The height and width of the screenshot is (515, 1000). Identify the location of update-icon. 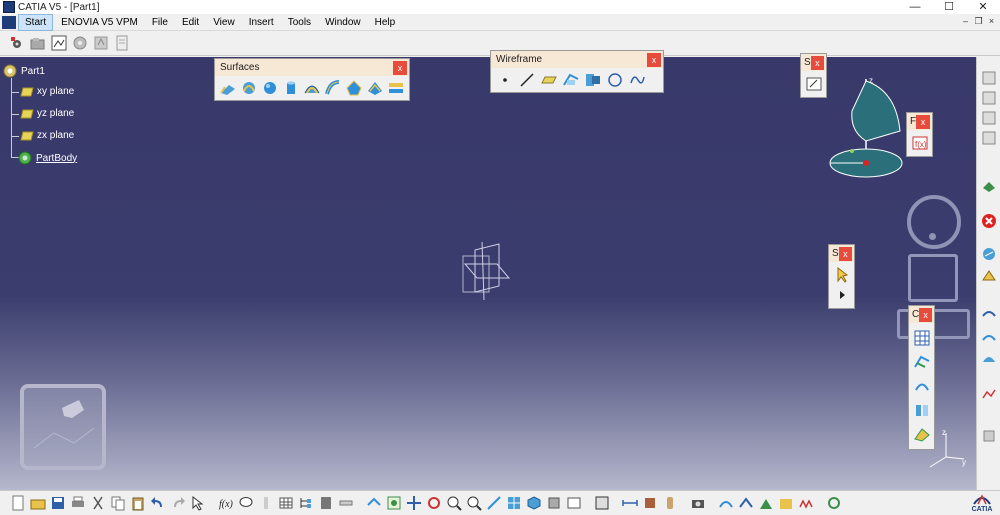
(989, 276).